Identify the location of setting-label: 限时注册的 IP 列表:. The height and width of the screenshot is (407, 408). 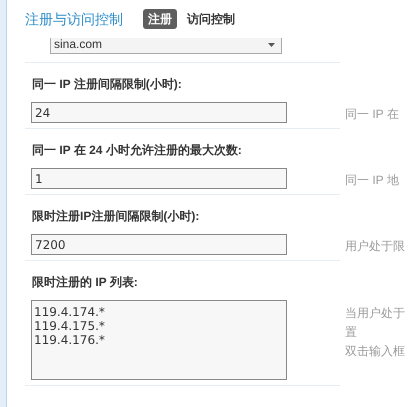
(85, 282).